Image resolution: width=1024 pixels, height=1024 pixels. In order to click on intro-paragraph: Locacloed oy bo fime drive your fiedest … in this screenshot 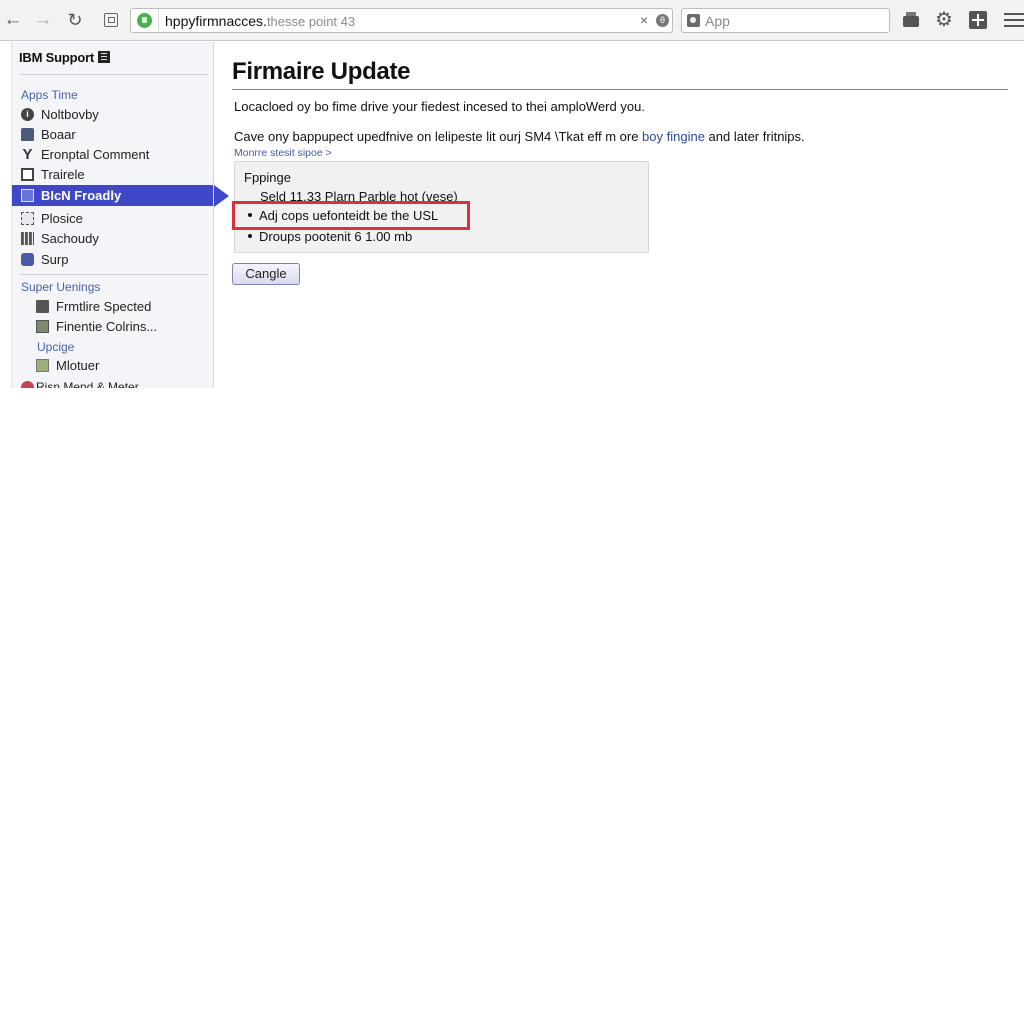, I will do `click(439, 106)`.